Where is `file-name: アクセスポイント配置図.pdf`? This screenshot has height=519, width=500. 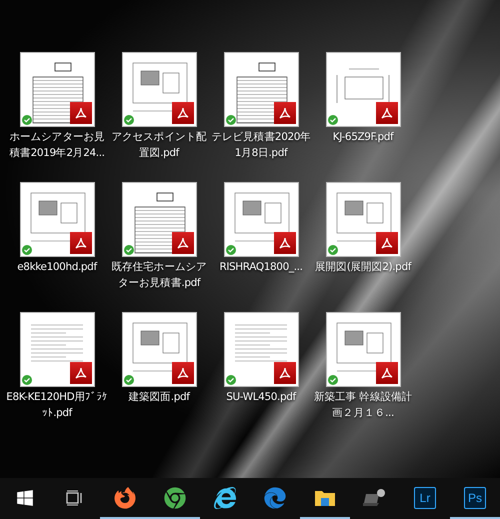
file-name: アクセスポイント配置図.pdf is located at coordinates (159, 145).